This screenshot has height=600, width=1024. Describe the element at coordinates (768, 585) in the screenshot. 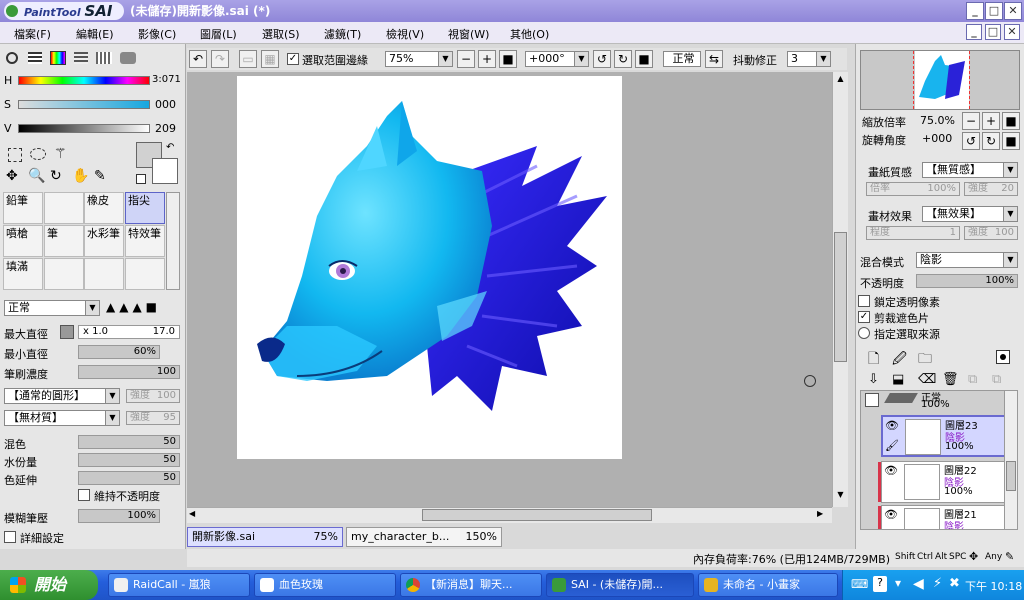

I see `task-paint: 未命名 - 小畫家` at that location.